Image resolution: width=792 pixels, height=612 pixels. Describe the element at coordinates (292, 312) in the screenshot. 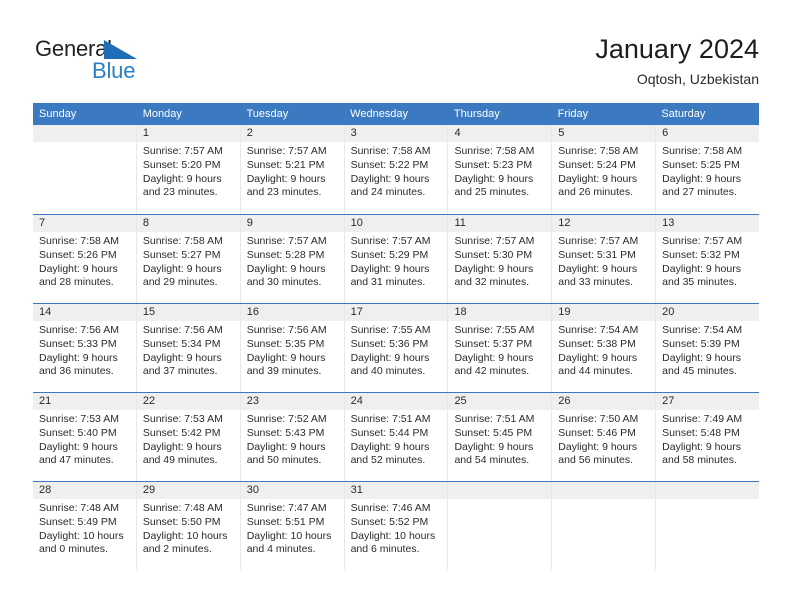

I see `day-number: 16` at that location.